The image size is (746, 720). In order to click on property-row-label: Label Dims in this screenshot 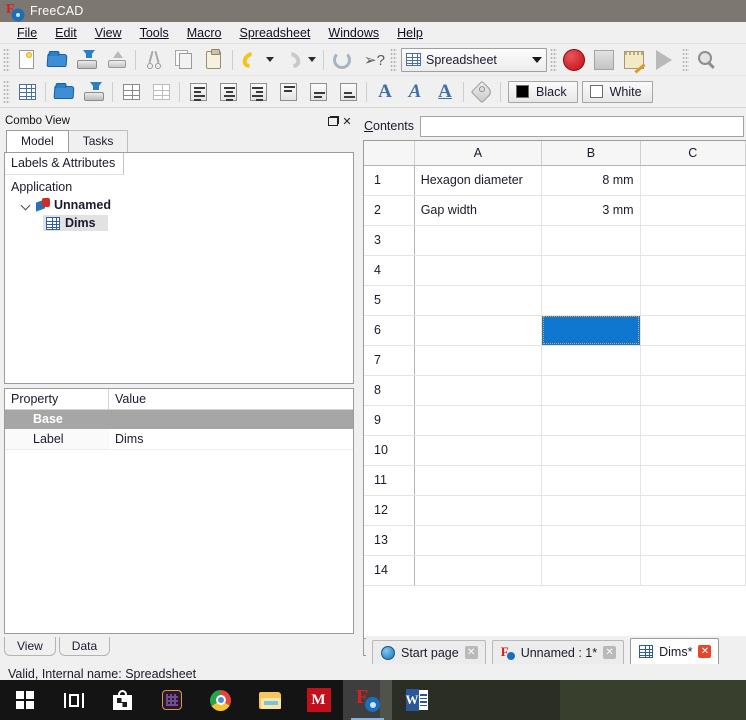, I will do `click(179, 439)`.